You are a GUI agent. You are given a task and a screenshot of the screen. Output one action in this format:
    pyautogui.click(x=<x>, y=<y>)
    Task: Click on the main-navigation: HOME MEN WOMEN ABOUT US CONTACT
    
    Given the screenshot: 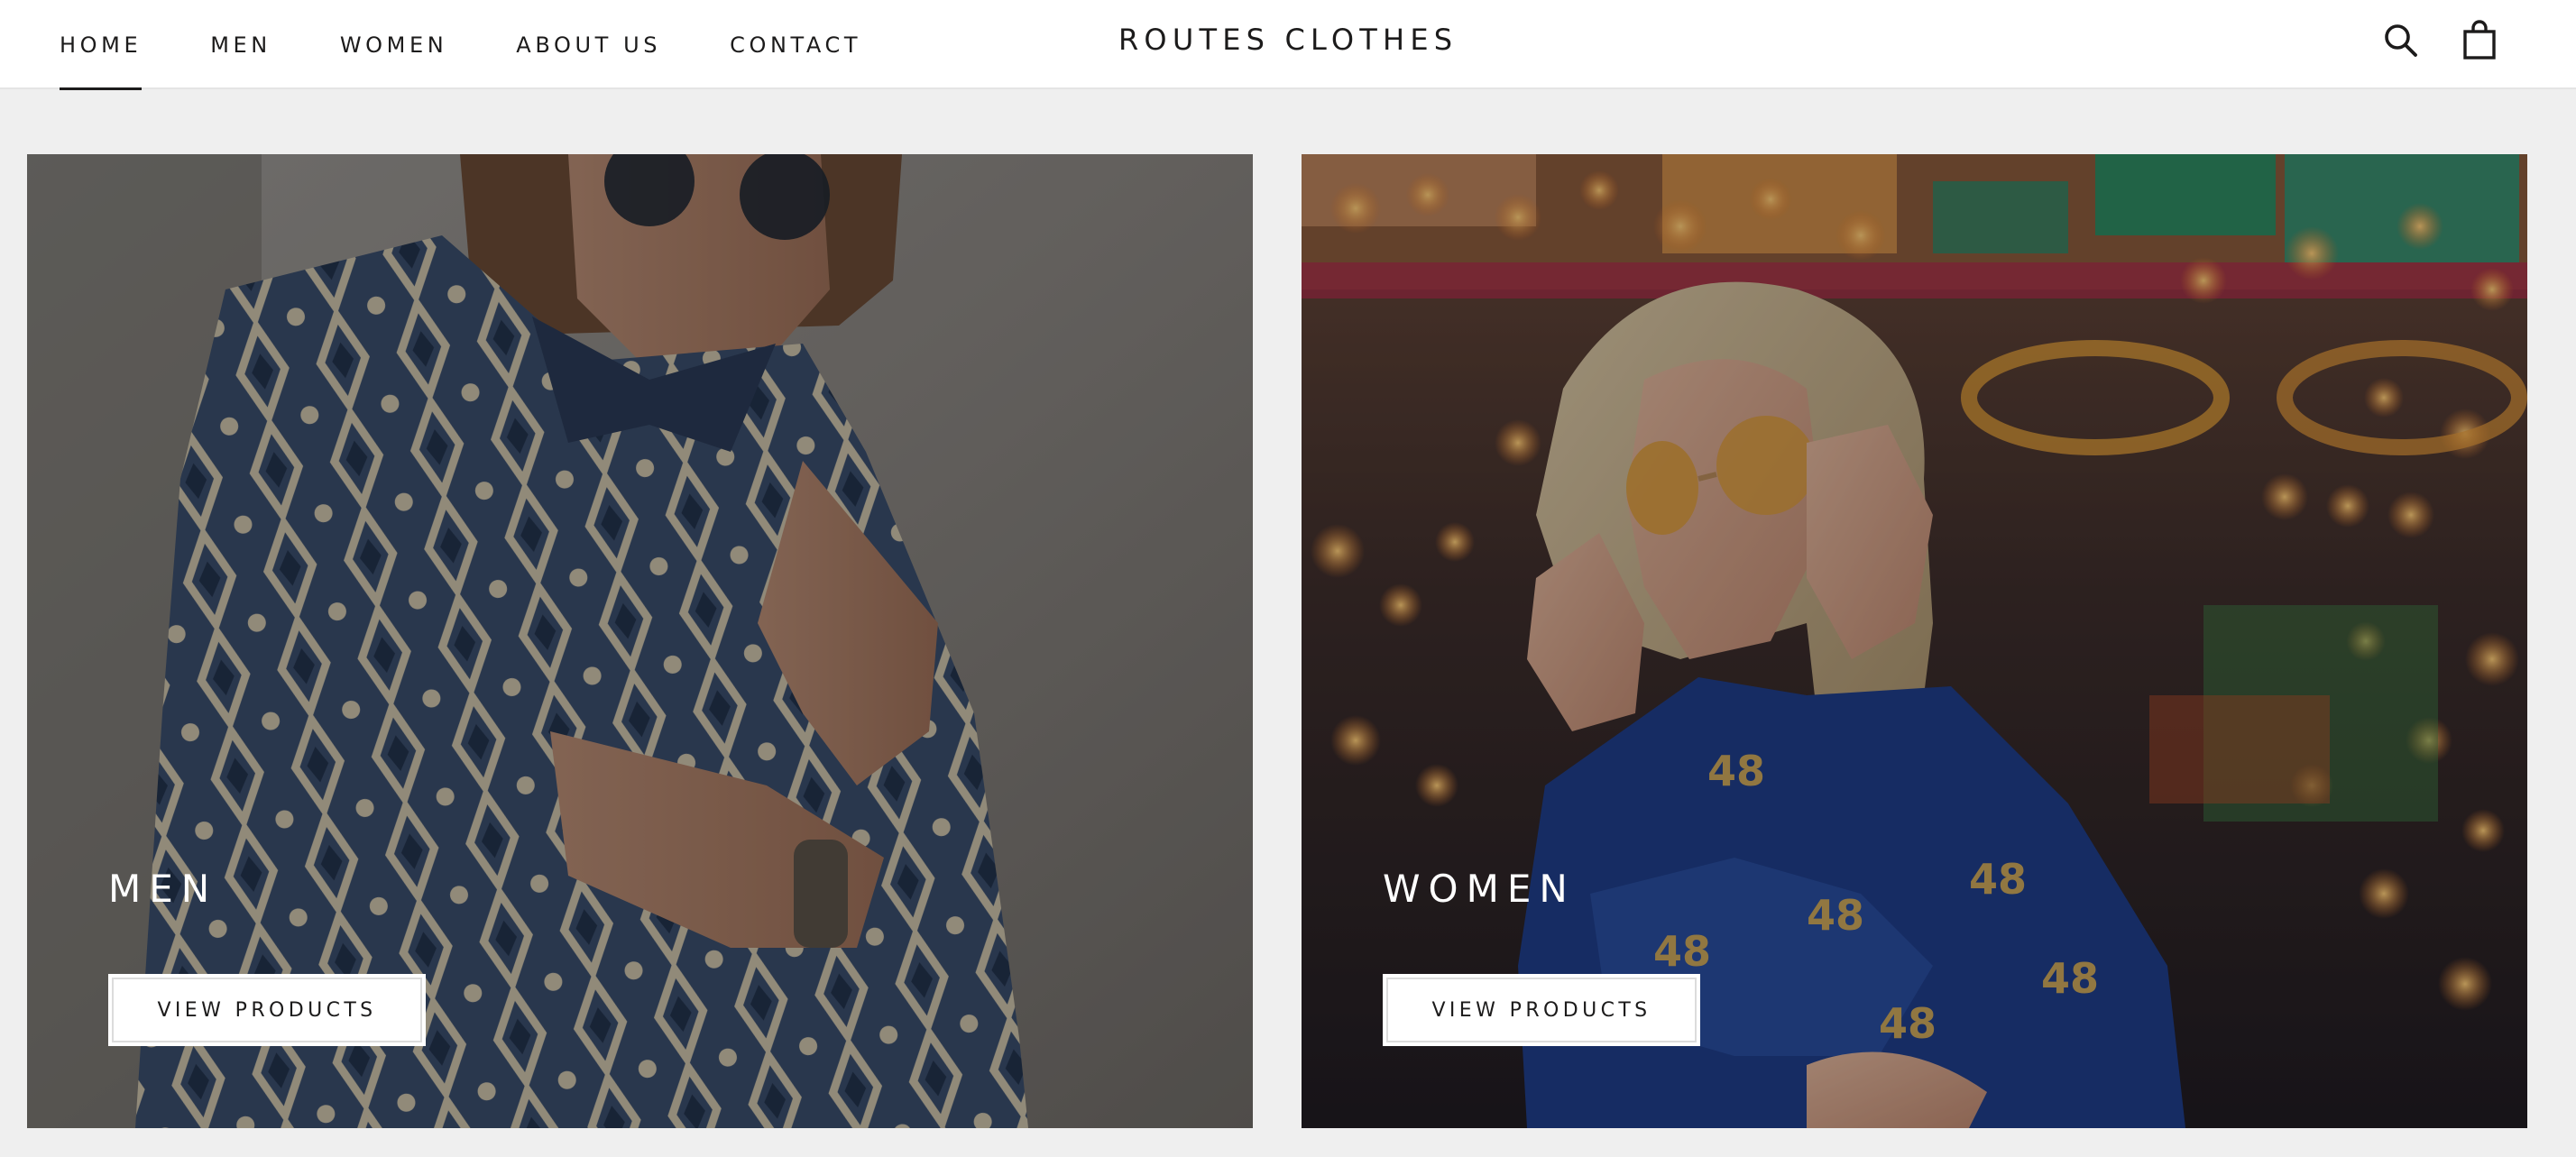 What is the action you would take?
    pyautogui.click(x=461, y=45)
    